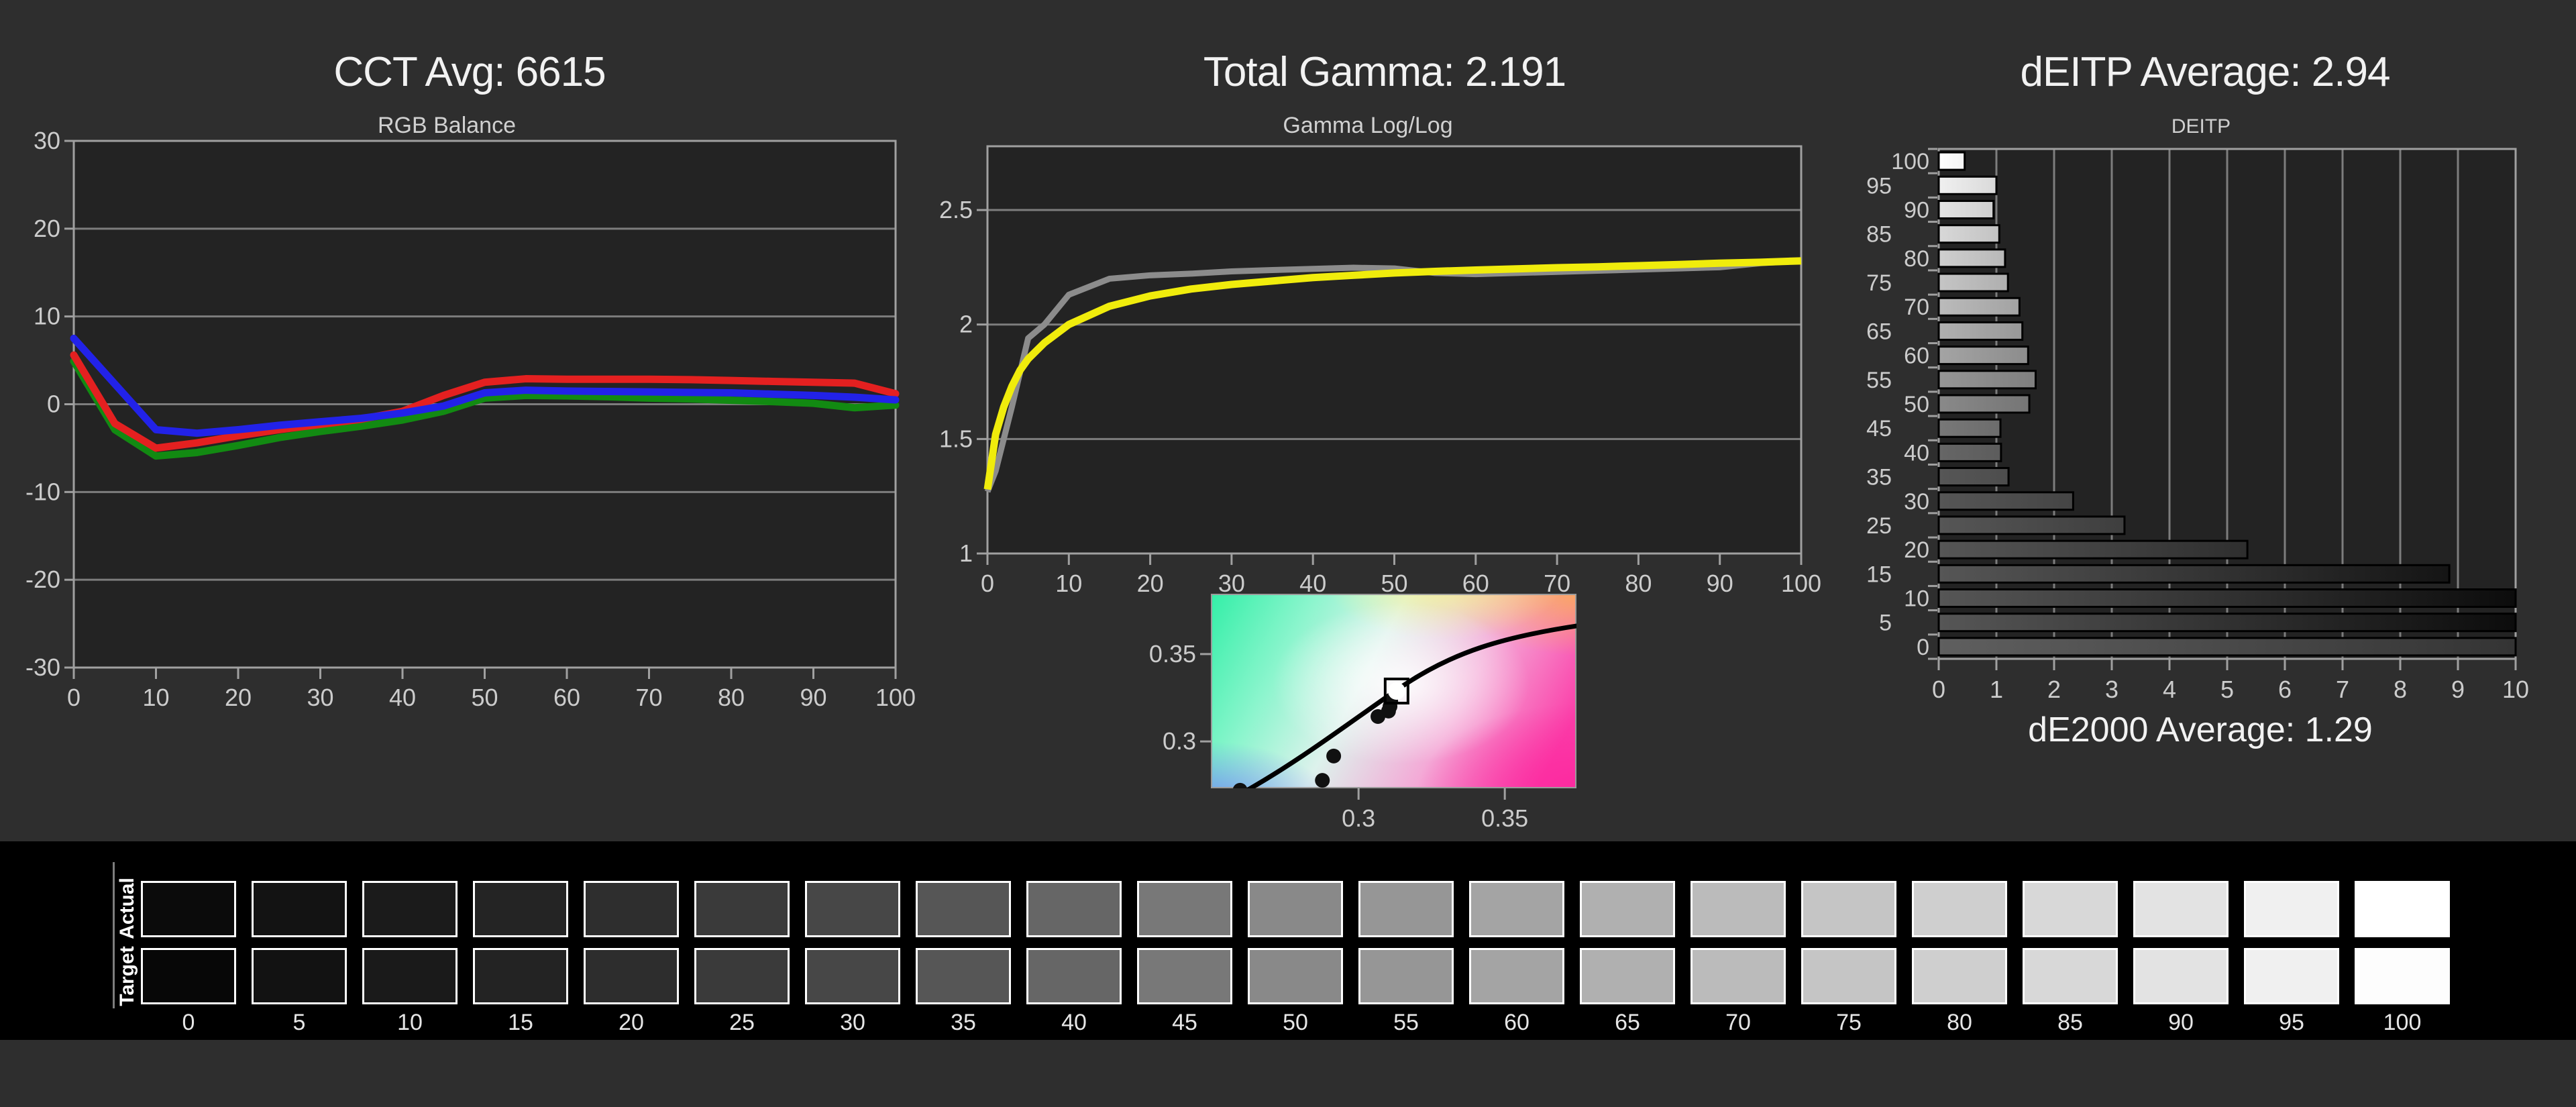 Image resolution: width=2576 pixels, height=1107 pixels. What do you see at coordinates (731, 697) in the screenshot?
I see `rgb-x-tick-label: 80` at bounding box center [731, 697].